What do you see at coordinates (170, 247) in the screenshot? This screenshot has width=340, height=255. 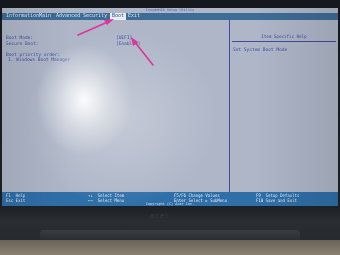 I see `desk-surface` at bounding box center [170, 247].